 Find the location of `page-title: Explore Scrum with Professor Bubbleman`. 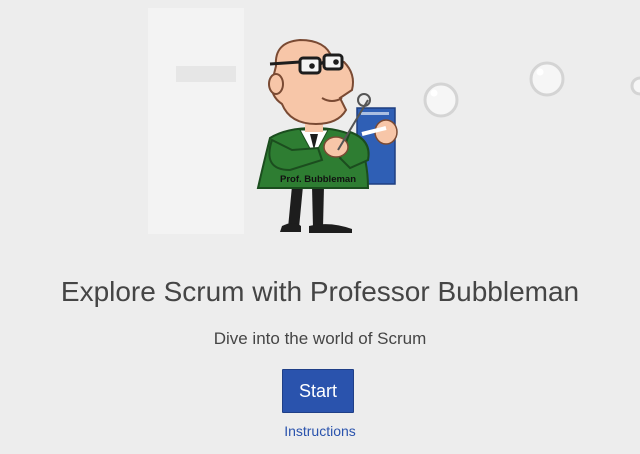

page-title: Explore Scrum with Professor Bubbleman is located at coordinates (320, 291).